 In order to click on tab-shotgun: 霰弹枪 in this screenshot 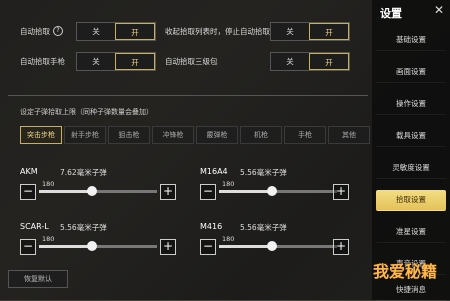, I will do `click(217, 135)`.